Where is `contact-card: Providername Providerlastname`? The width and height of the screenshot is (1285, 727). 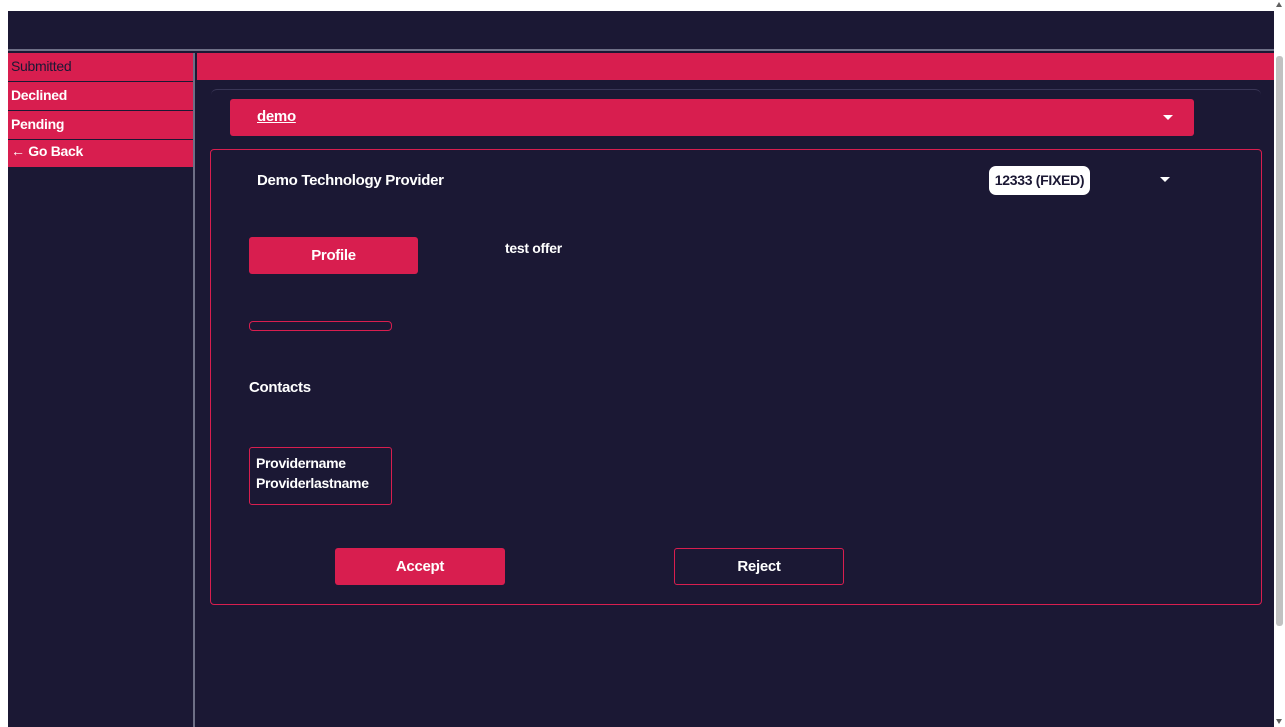 contact-card: Providername Providerlastname is located at coordinates (320, 476).